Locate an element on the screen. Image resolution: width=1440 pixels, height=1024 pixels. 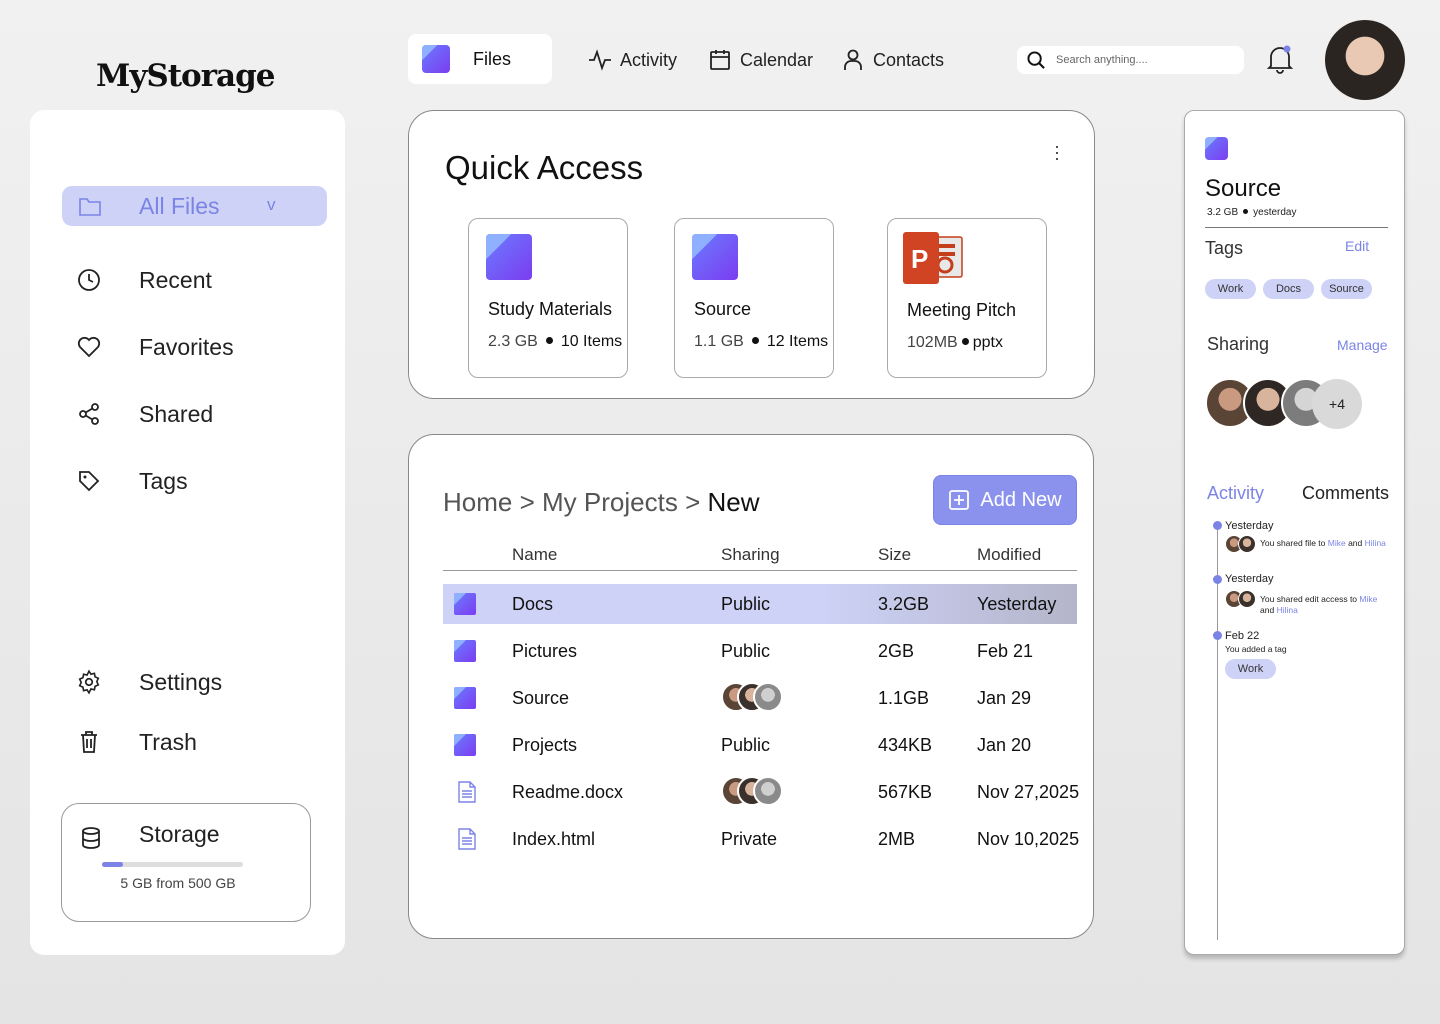
cell-size: 434KB is located at coordinates (905, 745).